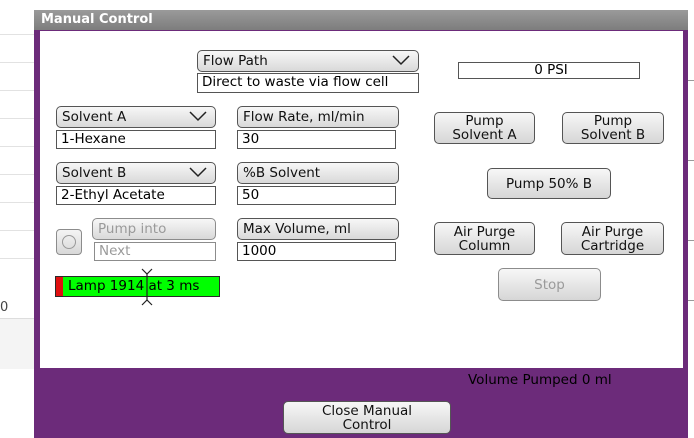 This screenshot has width=694, height=438. I want to click on pump-into-radio-button, so click(69, 242).